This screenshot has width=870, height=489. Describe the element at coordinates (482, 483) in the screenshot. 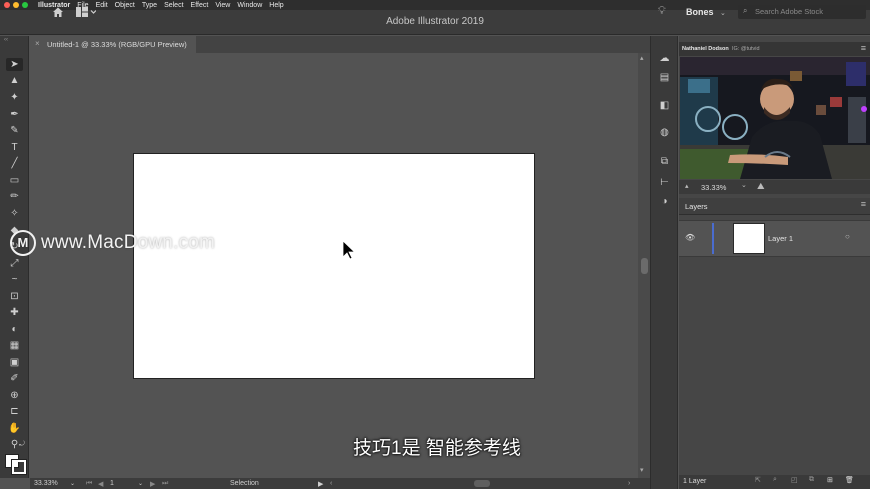

I see `horizontal-scroll-thumb` at that location.